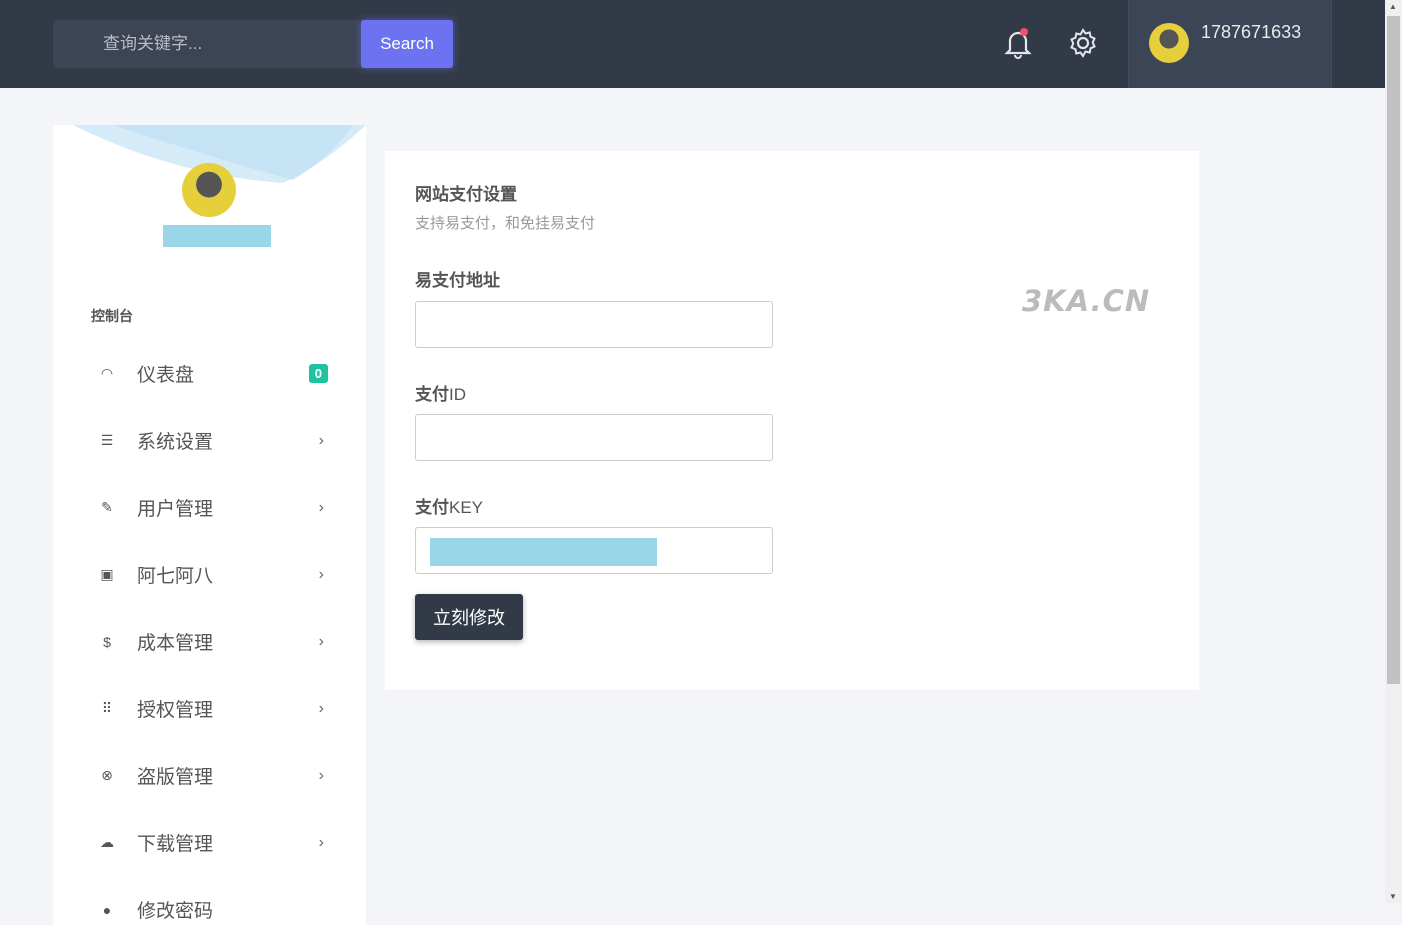 This screenshot has height=925, width=1402. What do you see at coordinates (1084, 43) in the screenshot?
I see `settings-gear-icon` at bounding box center [1084, 43].